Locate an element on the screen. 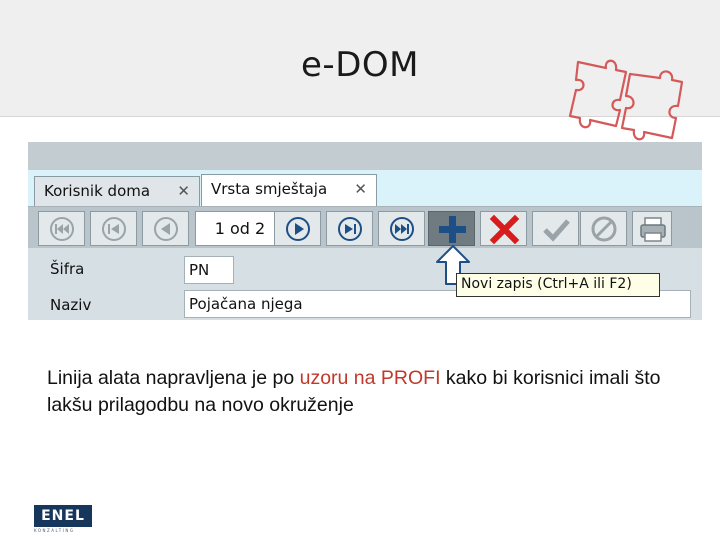 Image resolution: width=720 pixels, height=540 pixels. skip-previous-icon is located at coordinates (114, 229).